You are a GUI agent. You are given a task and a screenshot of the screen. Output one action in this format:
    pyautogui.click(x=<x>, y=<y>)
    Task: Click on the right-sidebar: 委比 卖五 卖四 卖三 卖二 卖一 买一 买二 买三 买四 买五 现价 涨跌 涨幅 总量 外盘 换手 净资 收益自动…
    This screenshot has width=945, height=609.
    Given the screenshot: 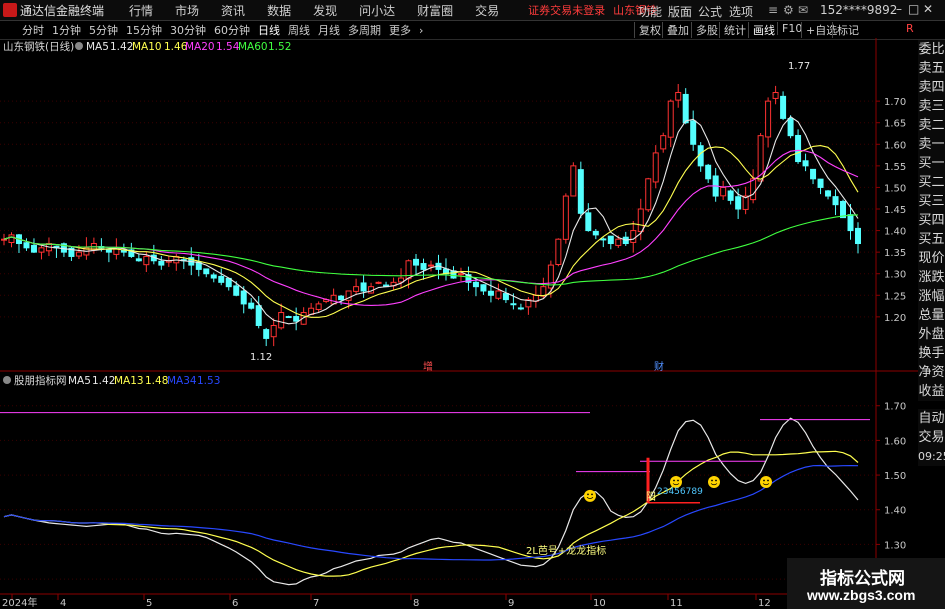 What is the action you would take?
    pyautogui.click(x=931, y=253)
    